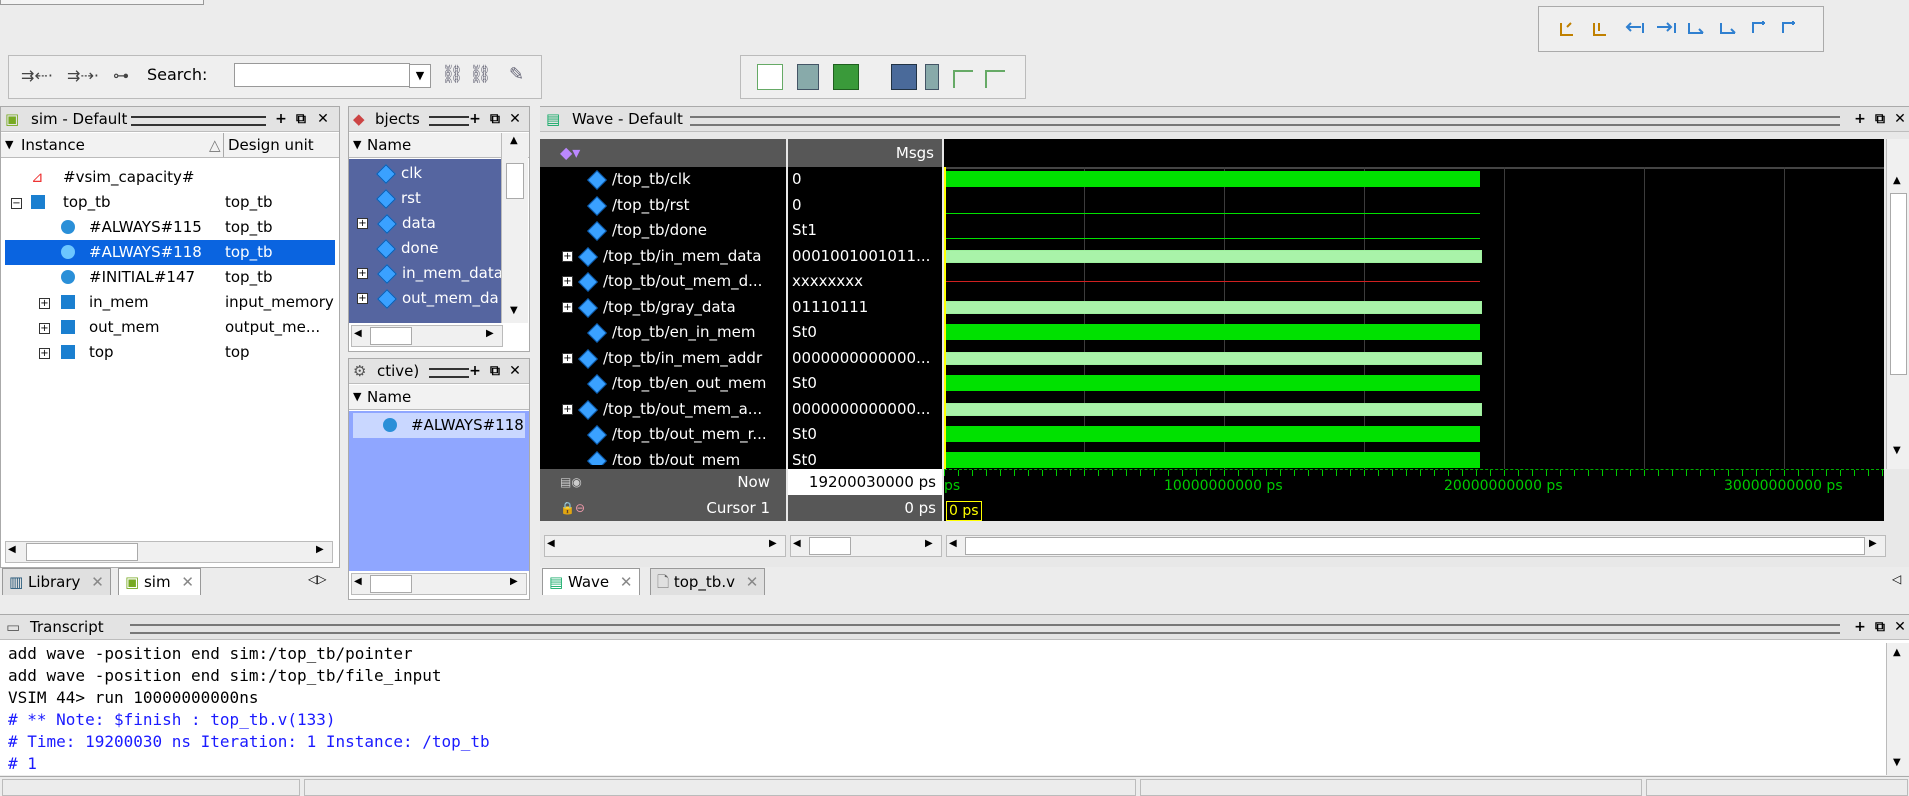 The height and width of the screenshot is (796, 1909). What do you see at coordinates (439, 584) in the screenshot?
I see `processes-hscrollbar: ◀ ▶` at bounding box center [439, 584].